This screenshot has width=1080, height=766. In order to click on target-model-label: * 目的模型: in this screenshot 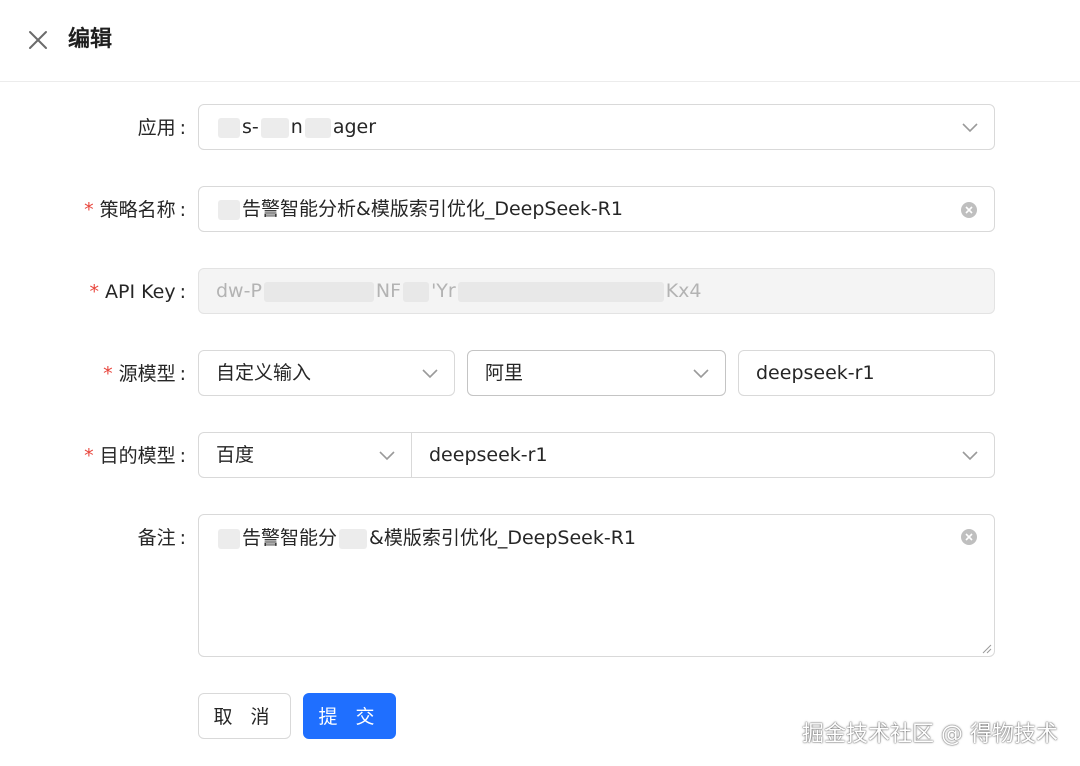, I will do `click(135, 456)`.